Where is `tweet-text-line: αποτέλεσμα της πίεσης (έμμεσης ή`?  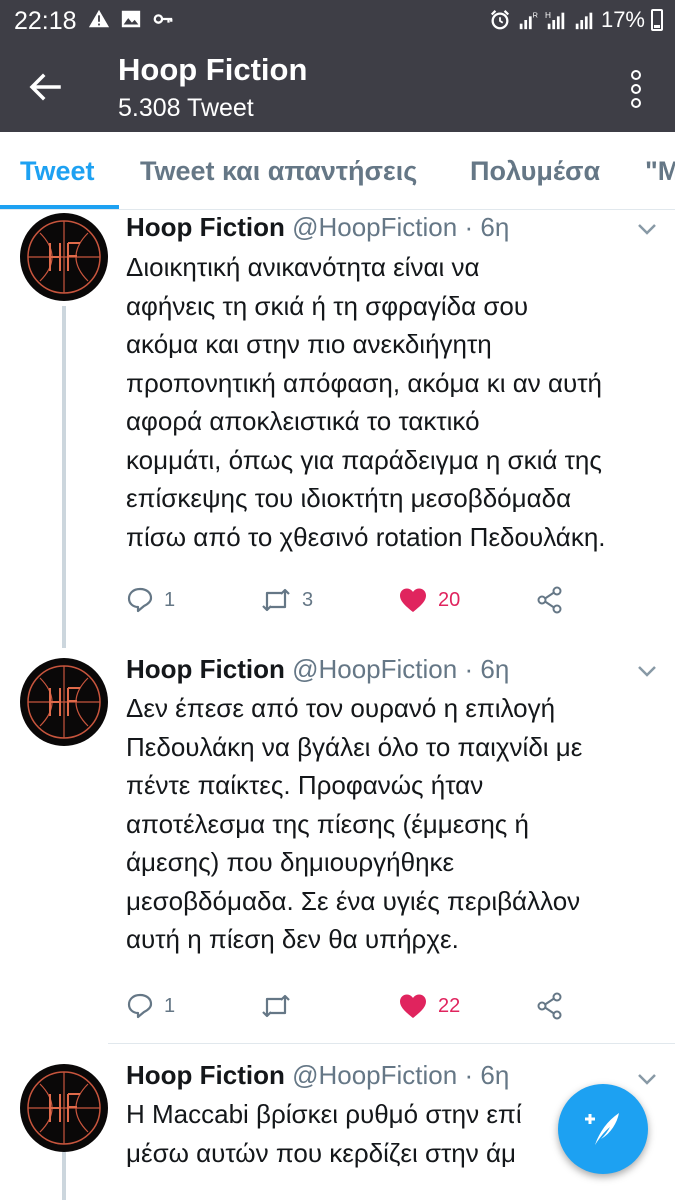
tweet-text-line: αποτέλεσμα της πίεσης (έμμεσης ή is located at coordinates (327, 823).